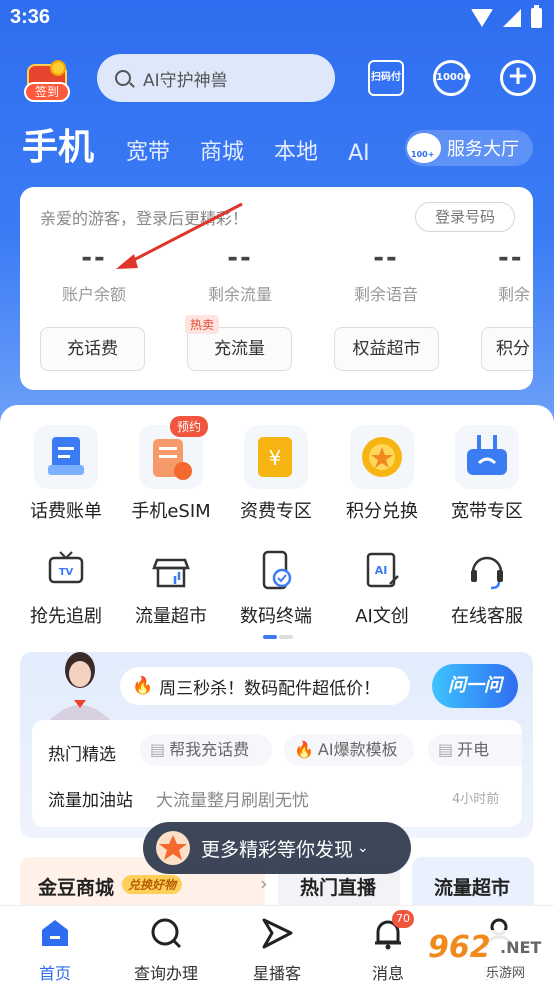 The height and width of the screenshot is (984, 554). What do you see at coordinates (469, 148) in the screenshot?
I see `service-hall-button: 服务大厅` at bounding box center [469, 148].